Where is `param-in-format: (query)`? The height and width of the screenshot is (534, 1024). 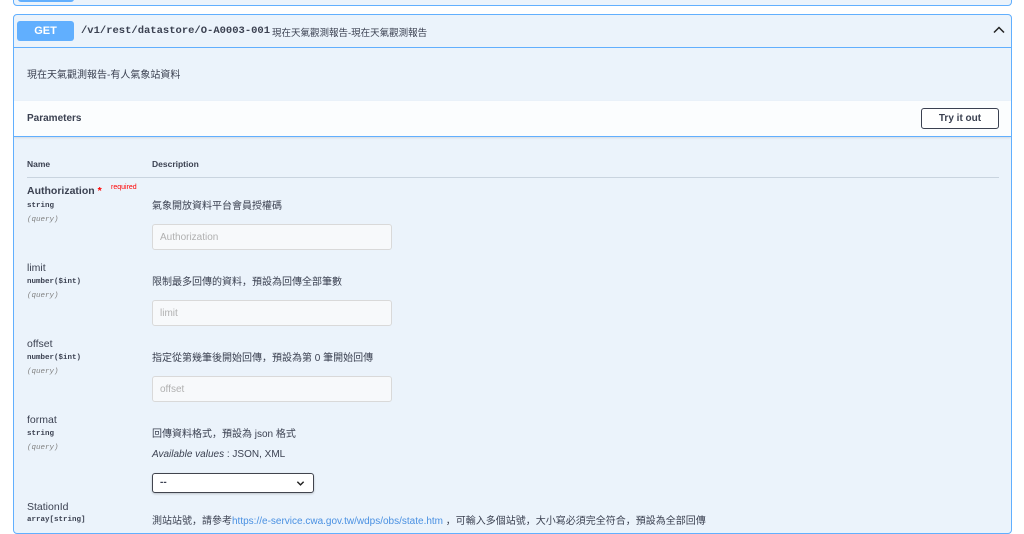 param-in-format: (query) is located at coordinates (43, 448).